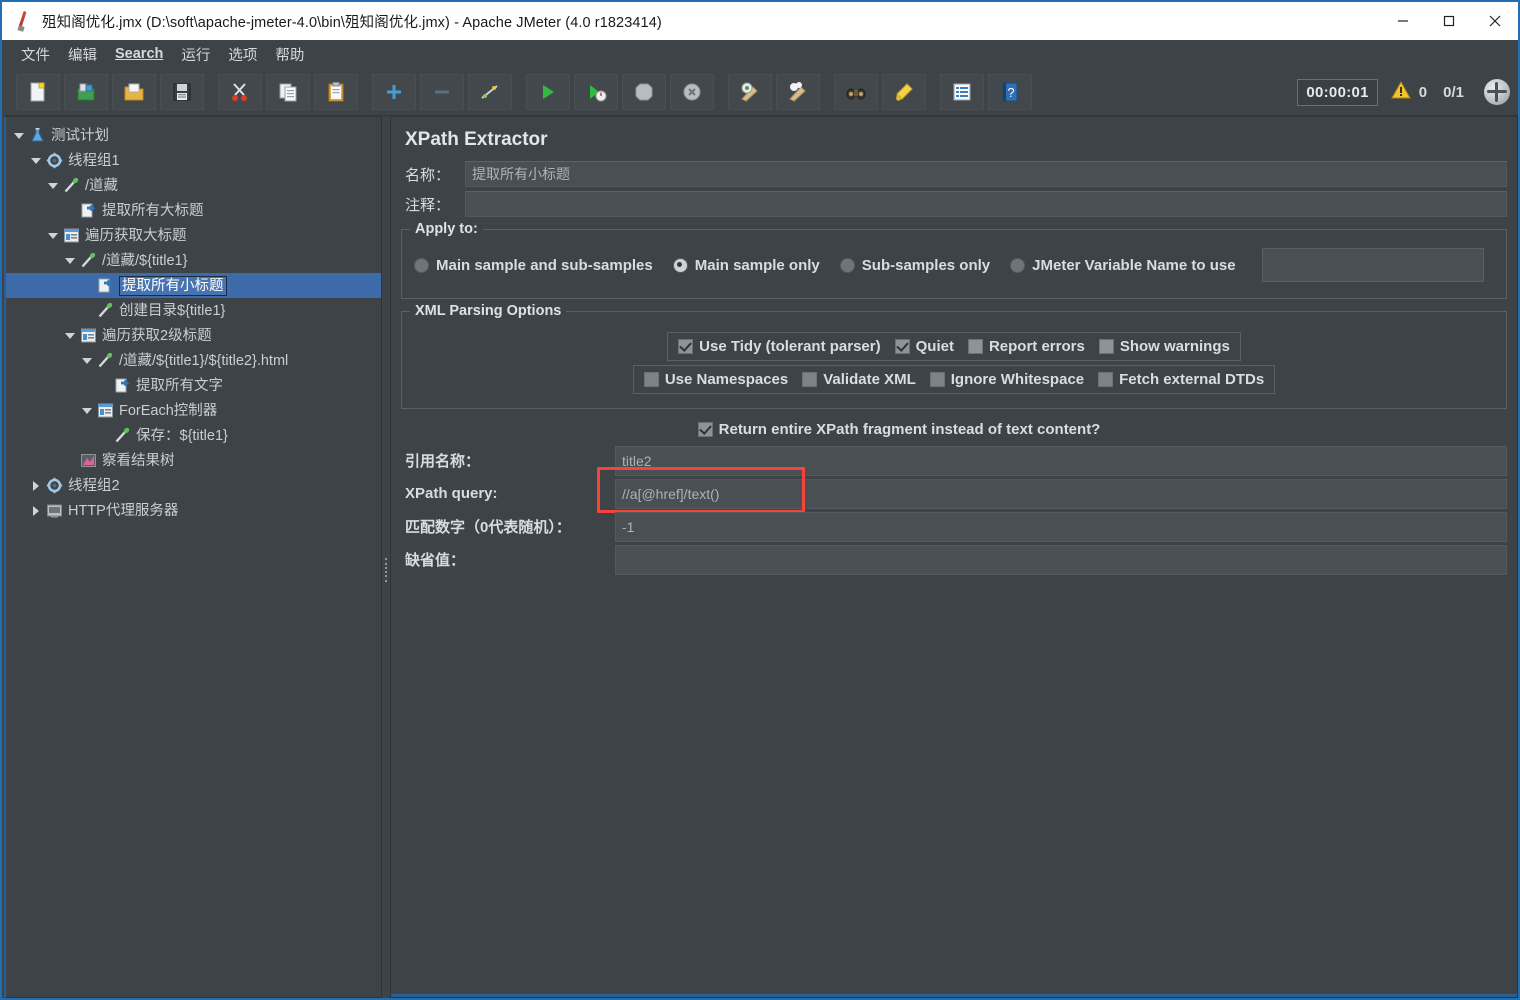  Describe the element at coordinates (1403, 21) in the screenshot. I see `minimize-button` at that location.